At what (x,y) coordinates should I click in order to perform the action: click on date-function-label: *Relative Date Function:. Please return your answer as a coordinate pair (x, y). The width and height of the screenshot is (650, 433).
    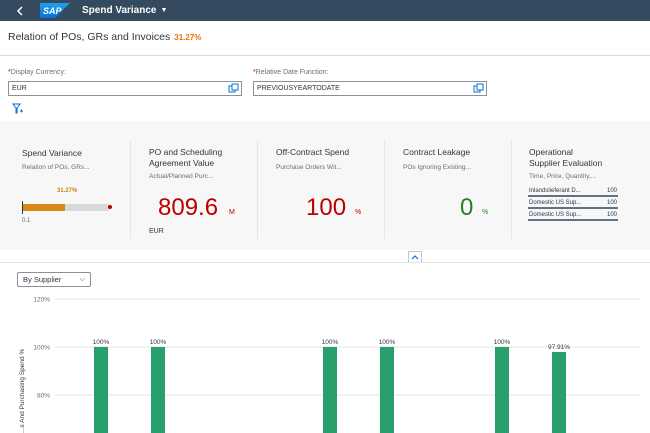
    Looking at the image, I should click on (291, 72).